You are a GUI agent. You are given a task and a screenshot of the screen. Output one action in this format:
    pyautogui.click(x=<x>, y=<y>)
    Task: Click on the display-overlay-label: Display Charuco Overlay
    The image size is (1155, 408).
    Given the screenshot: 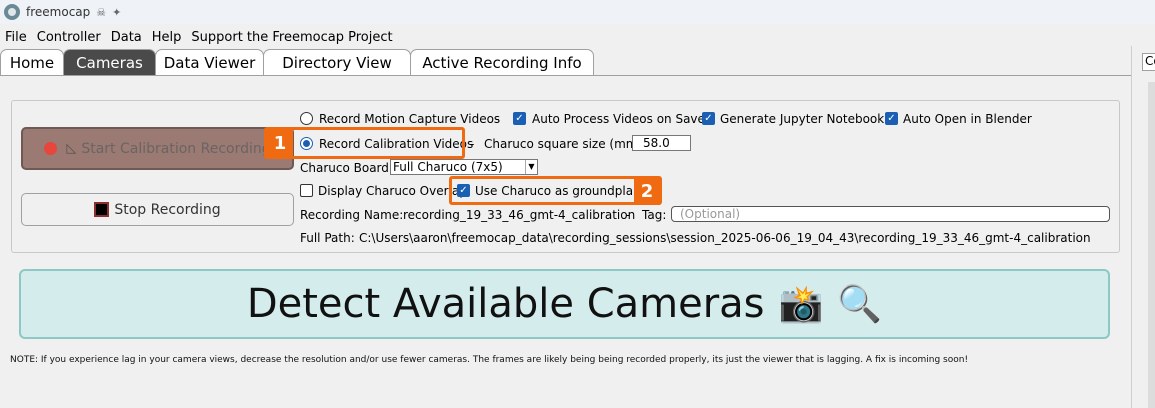 What is the action you would take?
    pyautogui.click(x=392, y=191)
    